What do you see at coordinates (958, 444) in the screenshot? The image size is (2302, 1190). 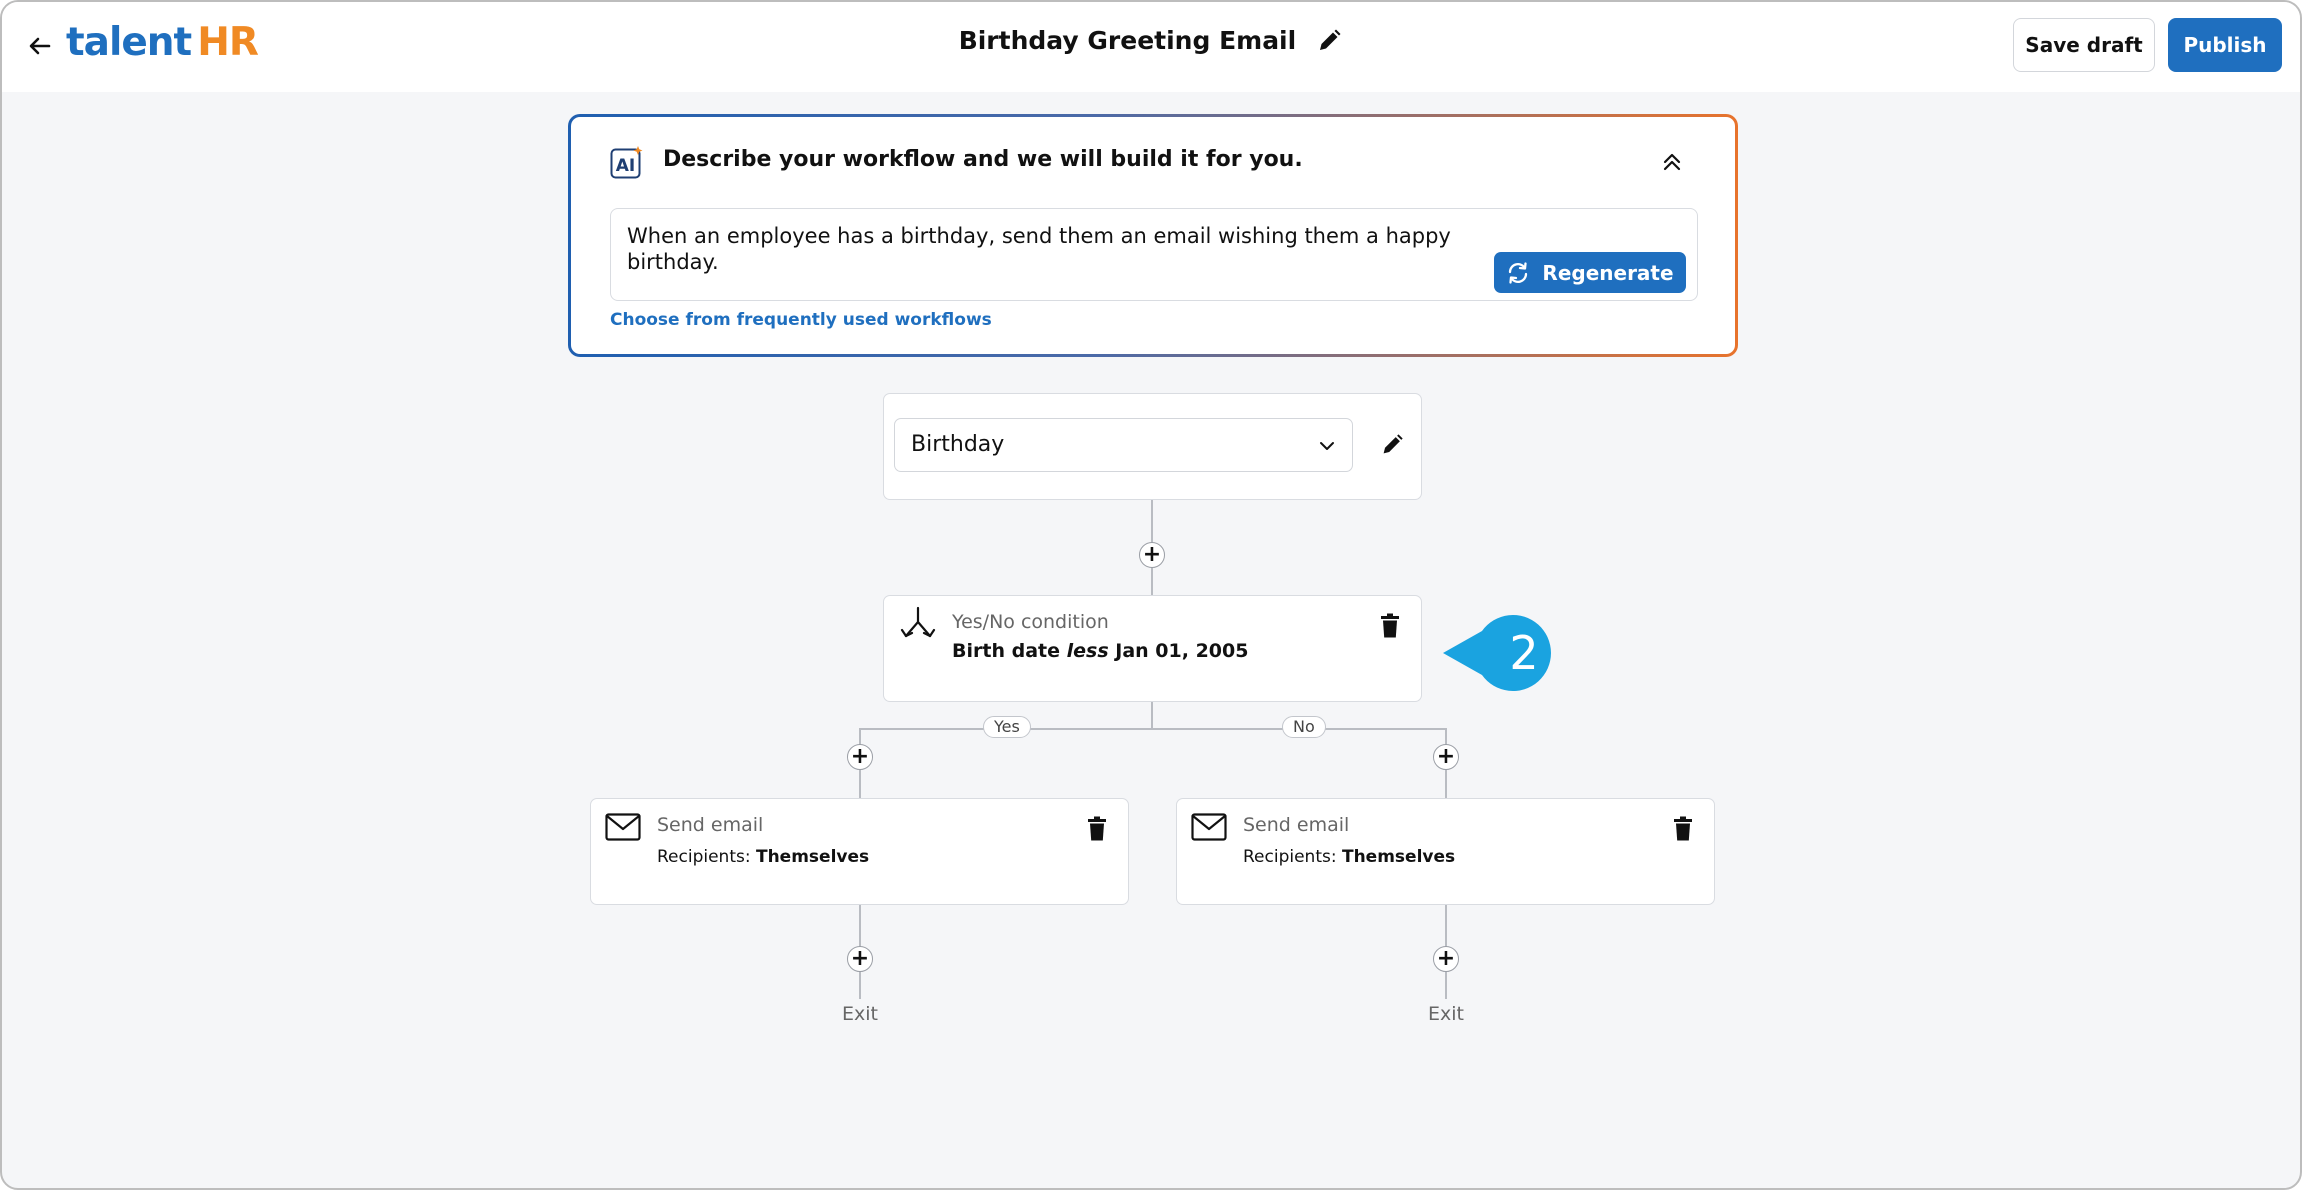 I see `trigger-selected-value: Birthday` at bounding box center [958, 444].